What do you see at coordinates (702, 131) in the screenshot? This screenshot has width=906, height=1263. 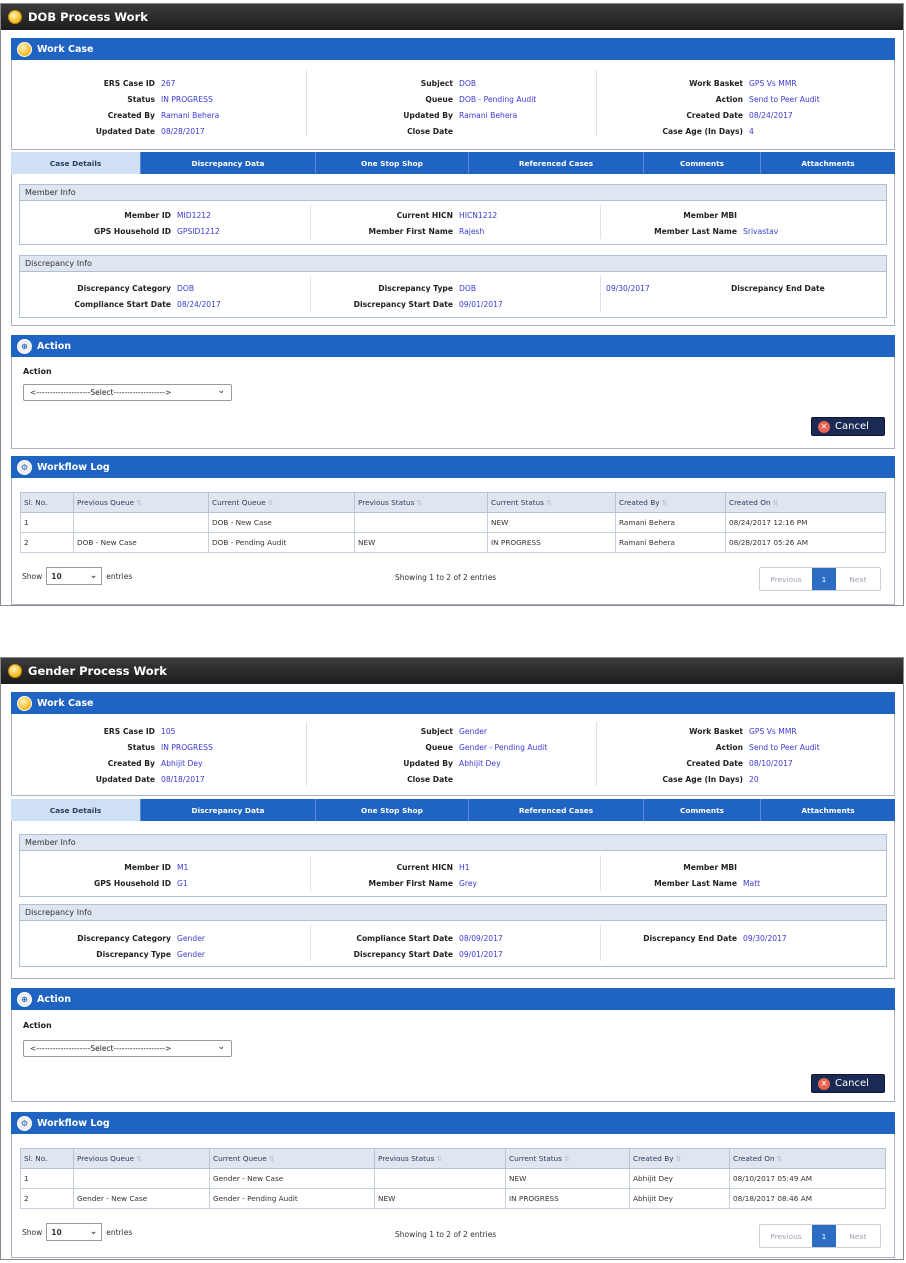 I see `field-label: Case Age (In Days)` at bounding box center [702, 131].